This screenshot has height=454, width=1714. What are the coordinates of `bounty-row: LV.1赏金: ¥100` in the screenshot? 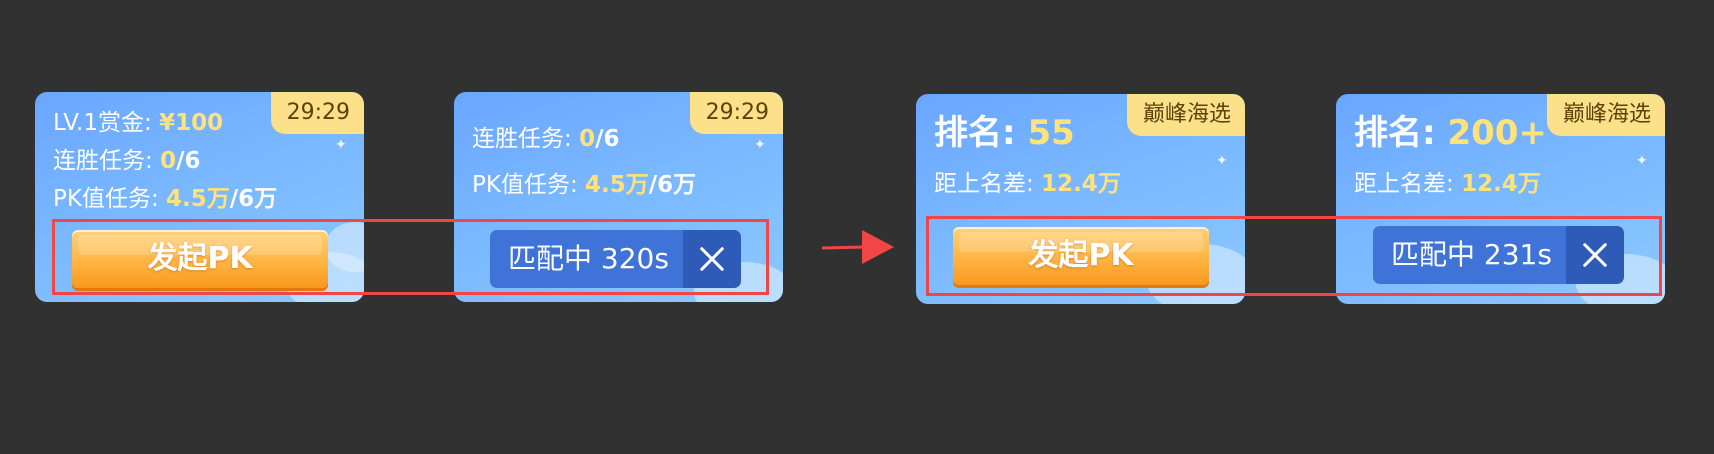 It's located at (138, 123).